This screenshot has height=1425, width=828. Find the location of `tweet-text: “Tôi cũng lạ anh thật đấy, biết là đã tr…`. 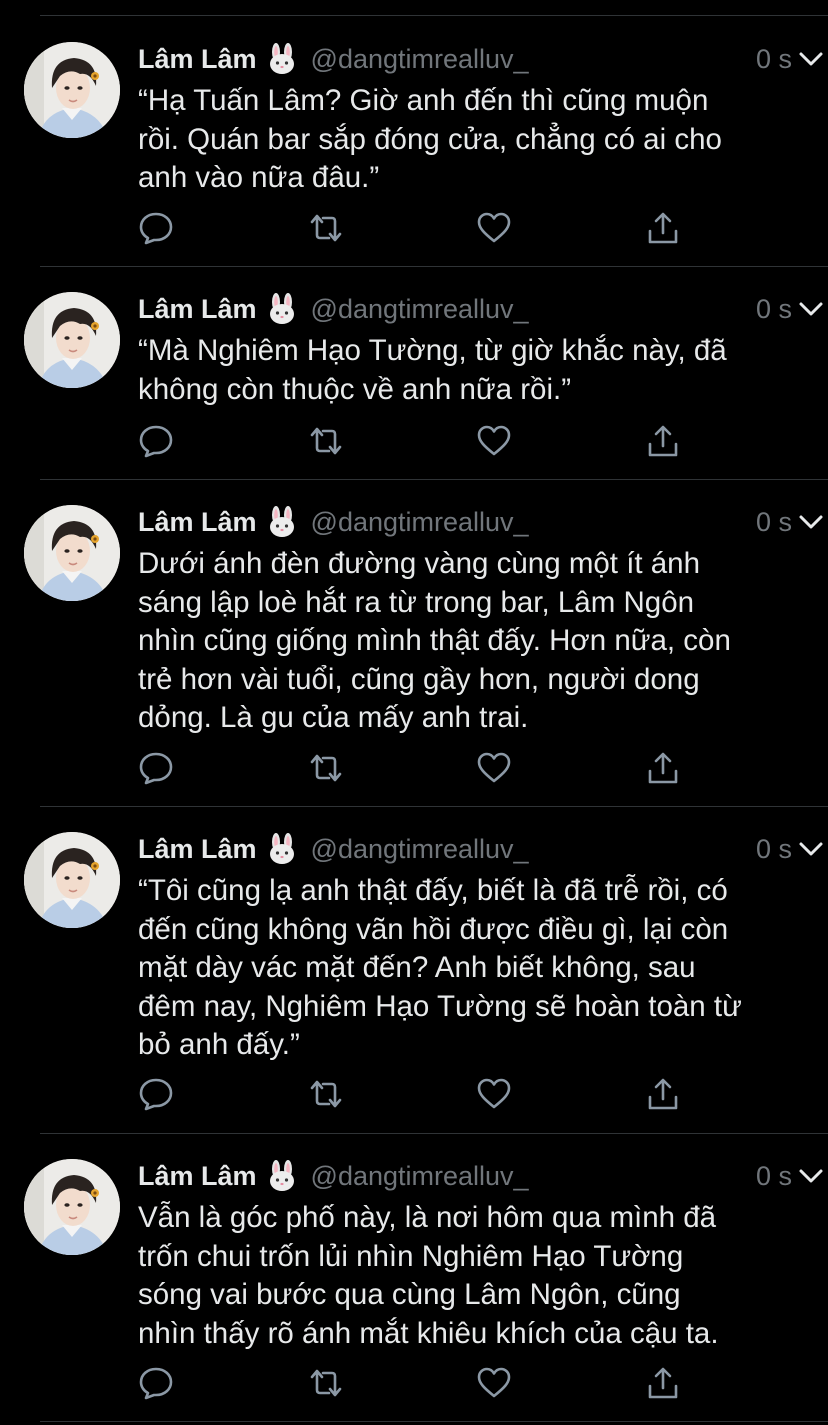

tweet-text: “Tôi cũng lạ anh thật đấy, biết là đã tr… is located at coordinates (440, 967).